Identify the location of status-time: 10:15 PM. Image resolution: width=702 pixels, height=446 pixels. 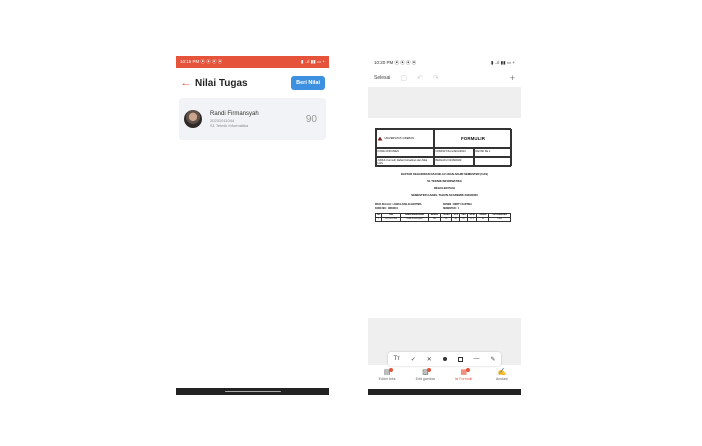
(190, 61).